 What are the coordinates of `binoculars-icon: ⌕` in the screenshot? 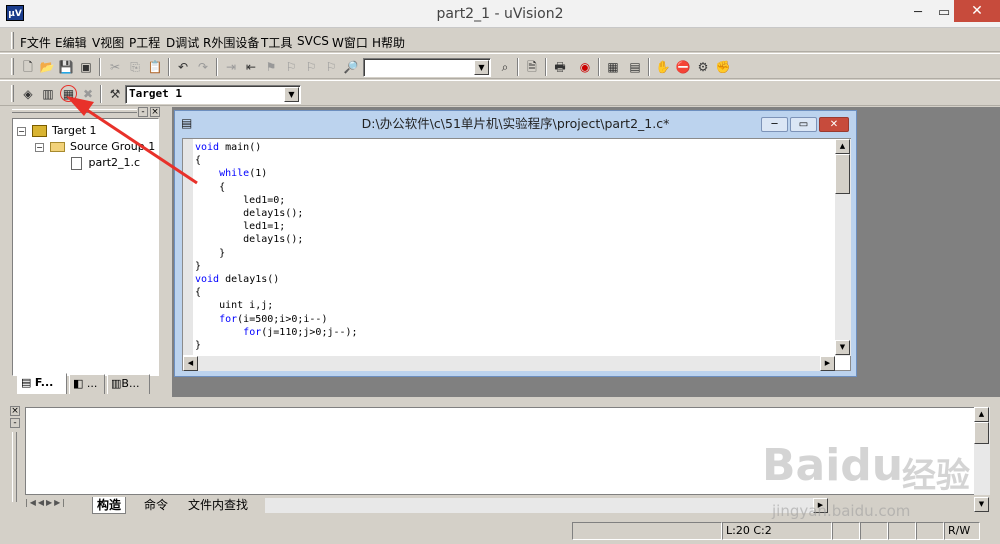 It's located at (505, 67).